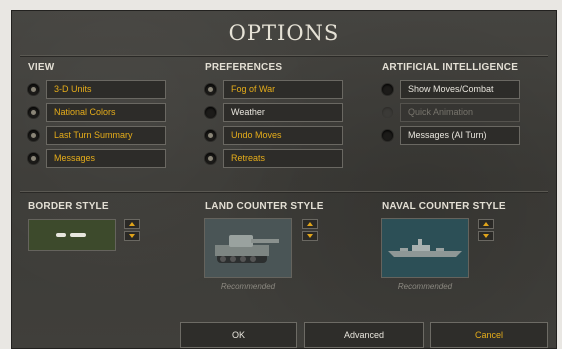  What do you see at coordinates (264, 206) in the screenshot?
I see `land-counter-style-heading: LAND COUNTER STYLE` at bounding box center [264, 206].